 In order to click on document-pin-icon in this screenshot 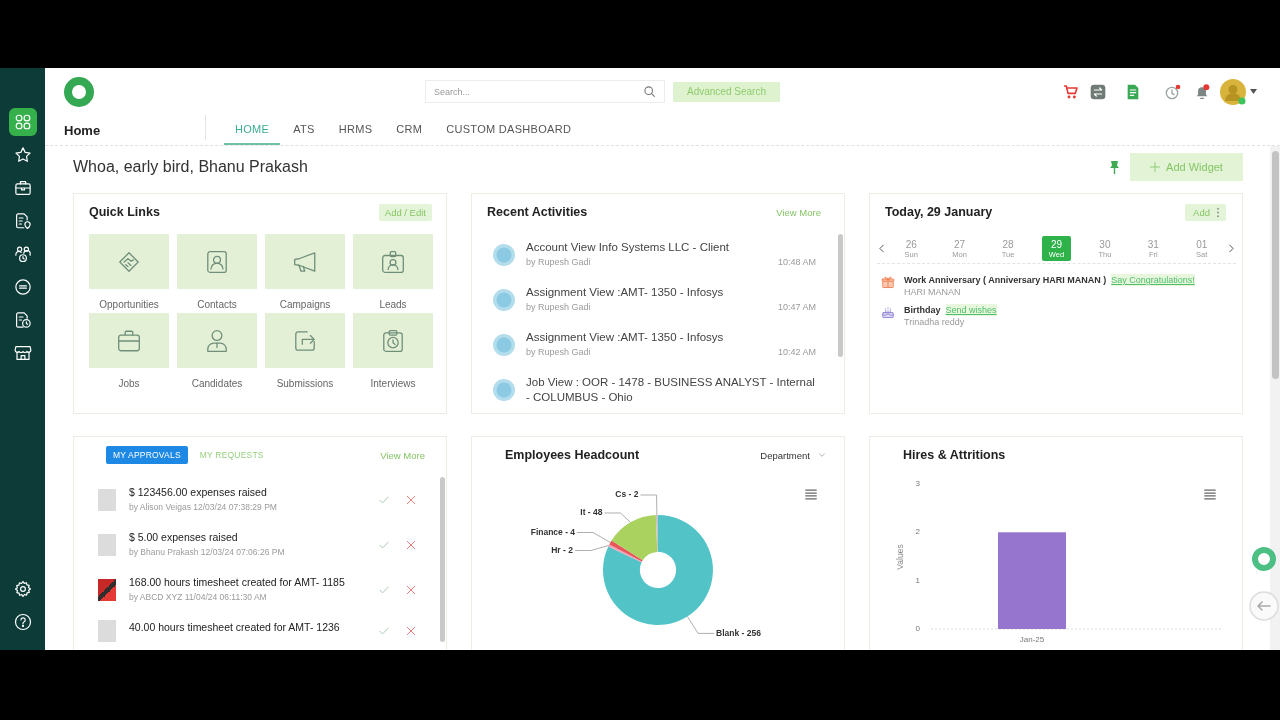, I will do `click(22, 221)`.